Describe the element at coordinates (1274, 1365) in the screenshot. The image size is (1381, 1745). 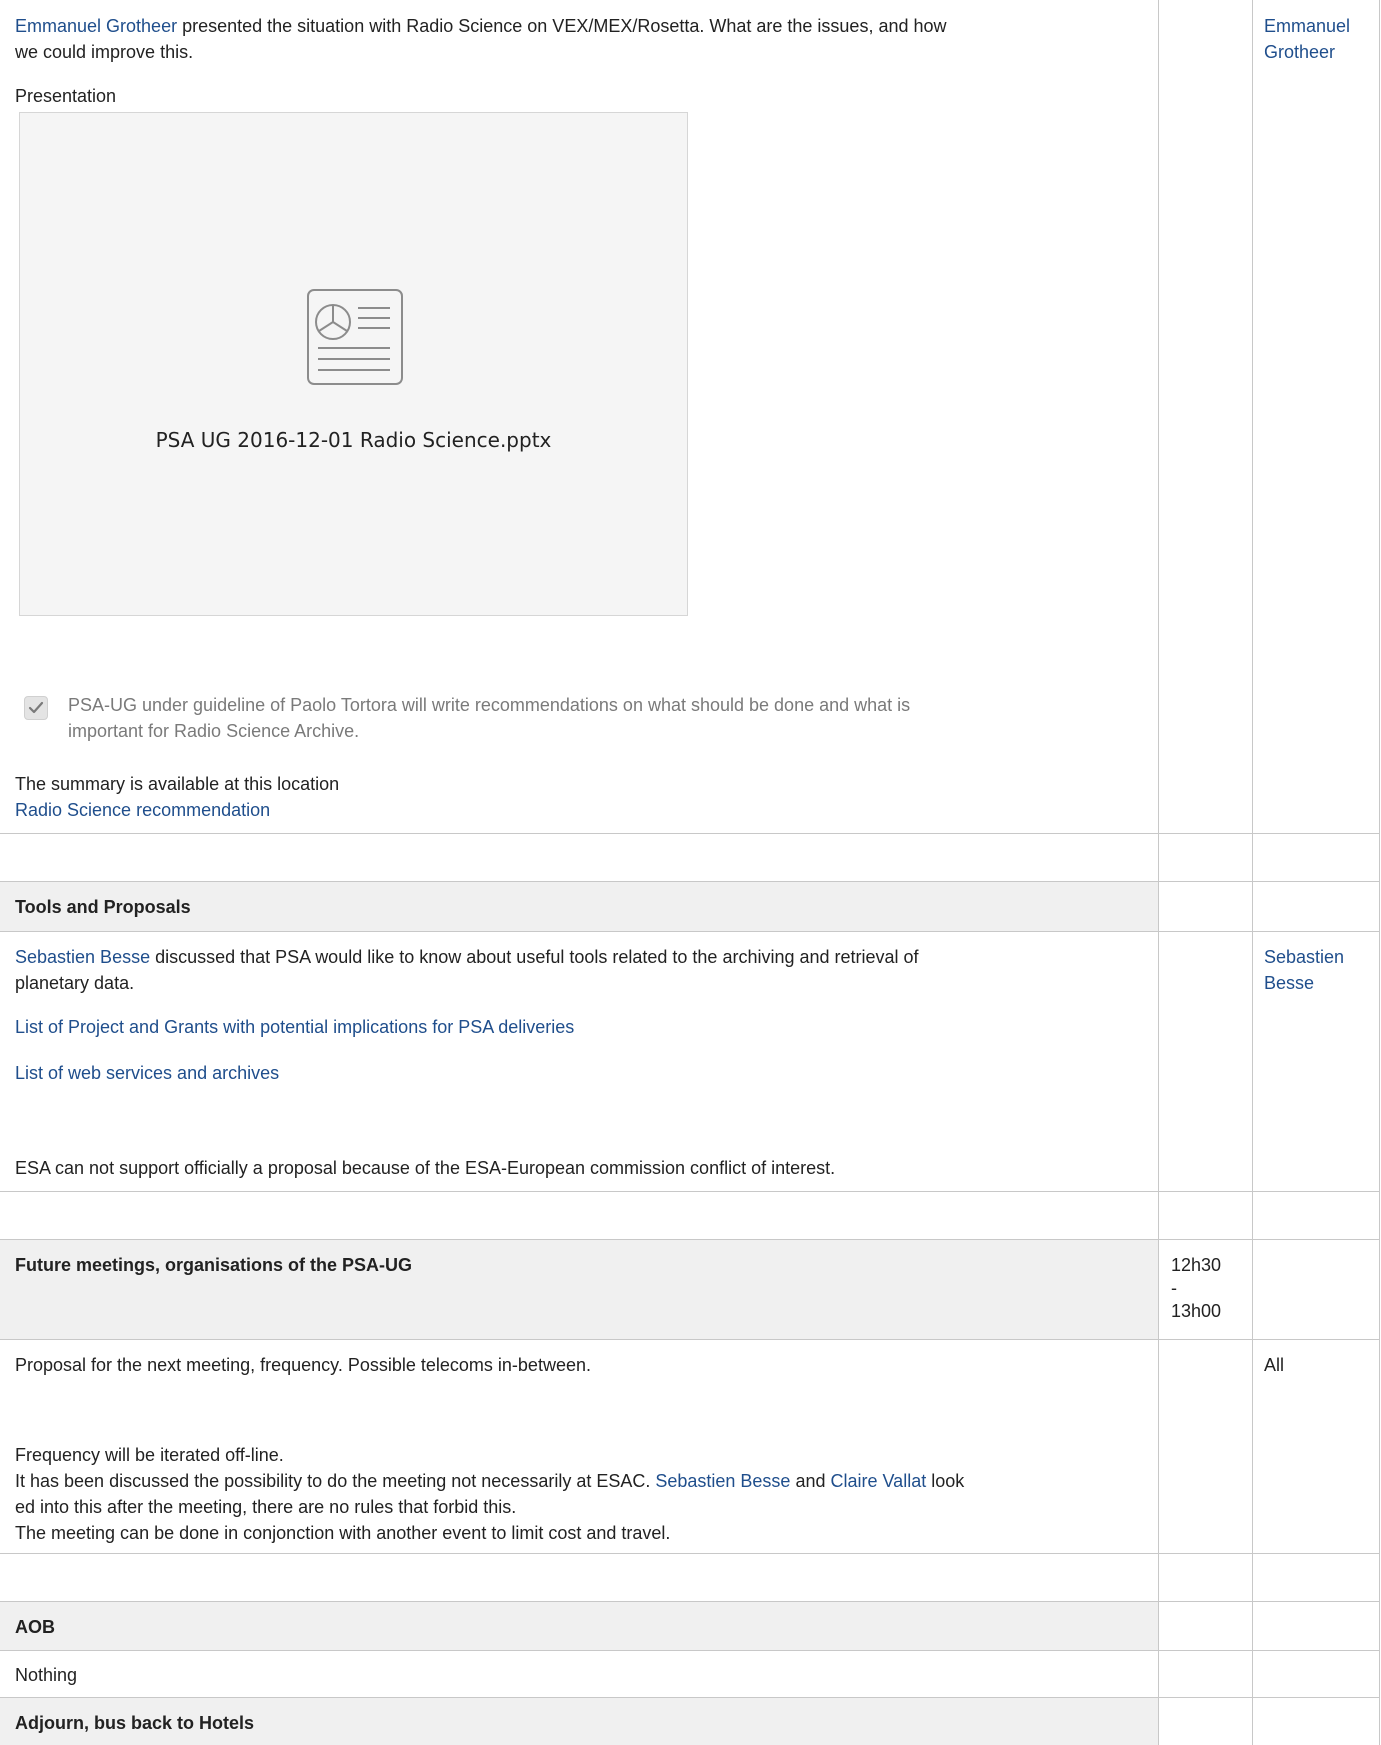
I see `who-all: All` at that location.